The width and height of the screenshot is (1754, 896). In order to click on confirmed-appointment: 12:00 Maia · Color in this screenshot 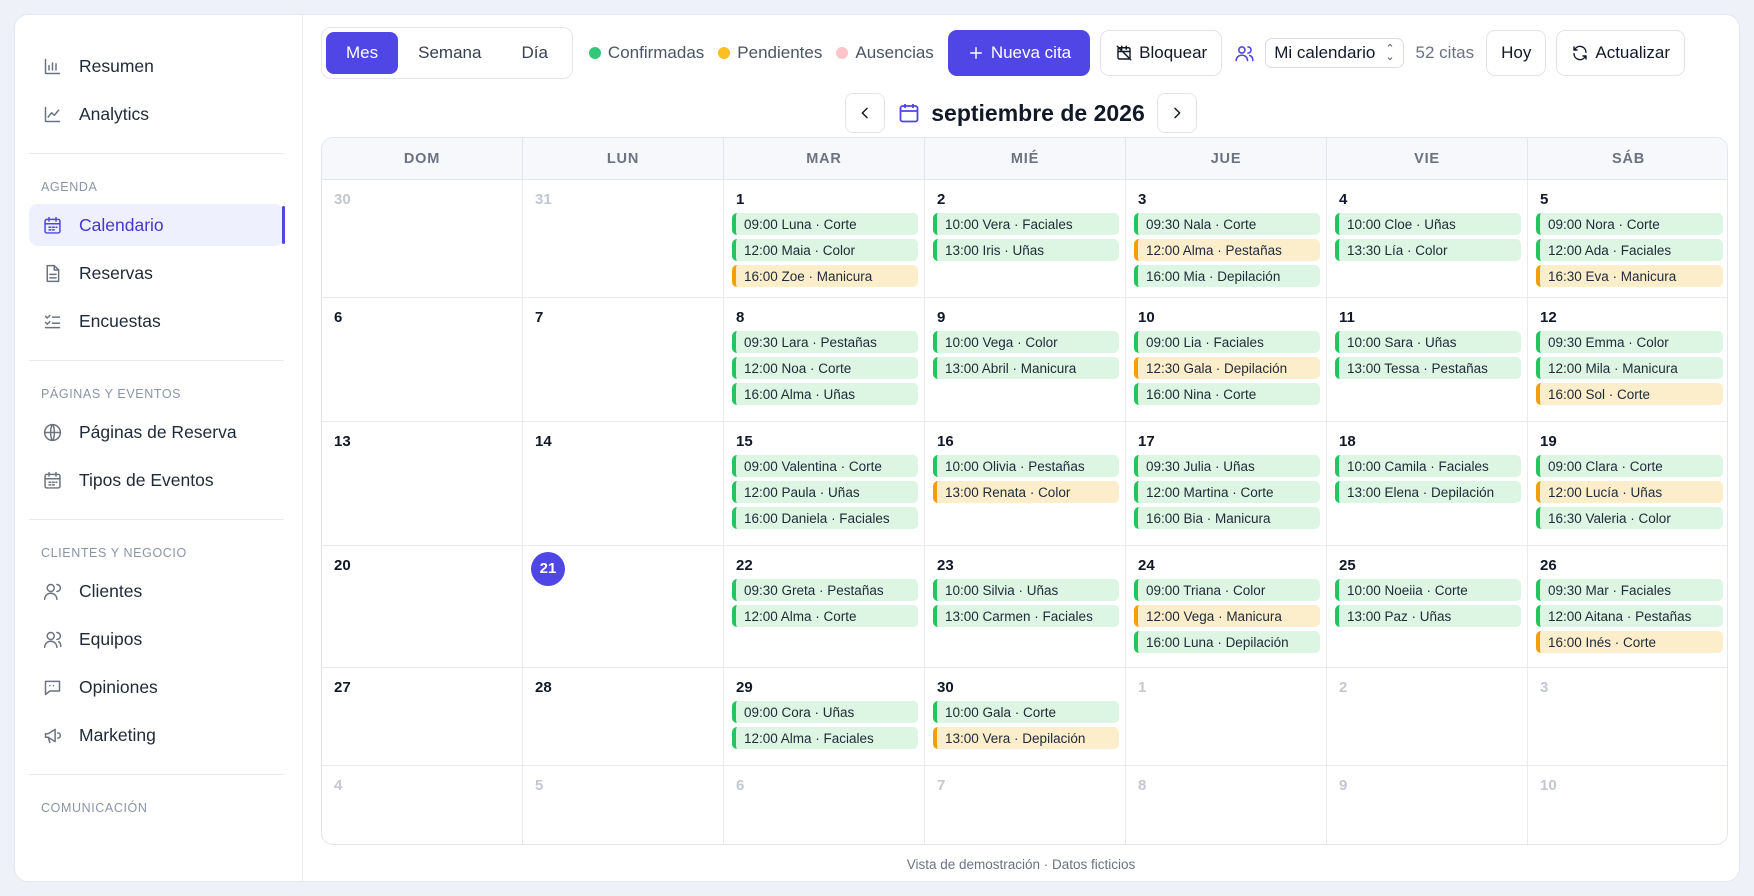, I will do `click(825, 250)`.